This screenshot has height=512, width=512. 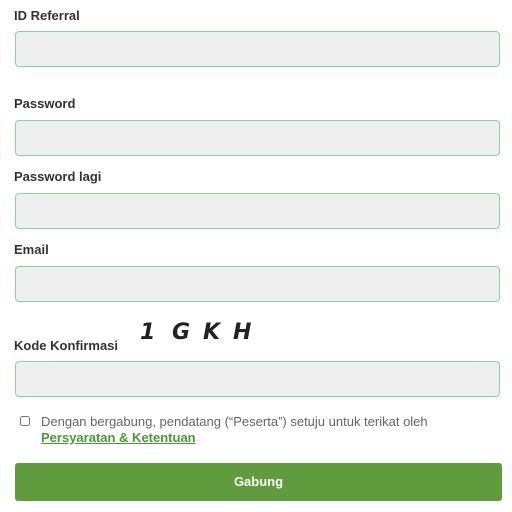 What do you see at coordinates (181, 332) in the screenshot?
I see `captcha-char: G` at bounding box center [181, 332].